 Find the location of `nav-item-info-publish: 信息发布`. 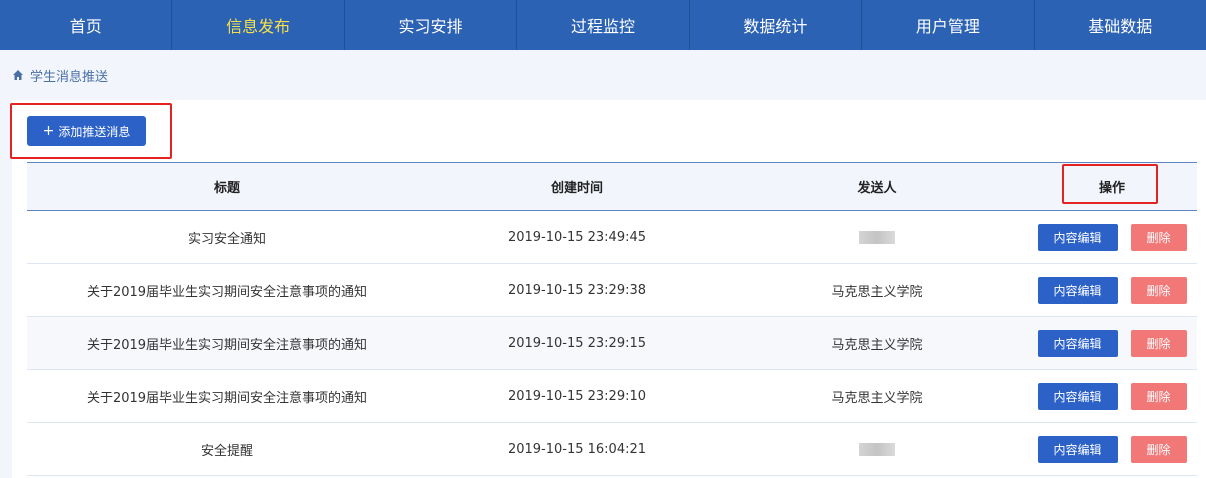

nav-item-info-publish: 信息发布 is located at coordinates (258, 25).